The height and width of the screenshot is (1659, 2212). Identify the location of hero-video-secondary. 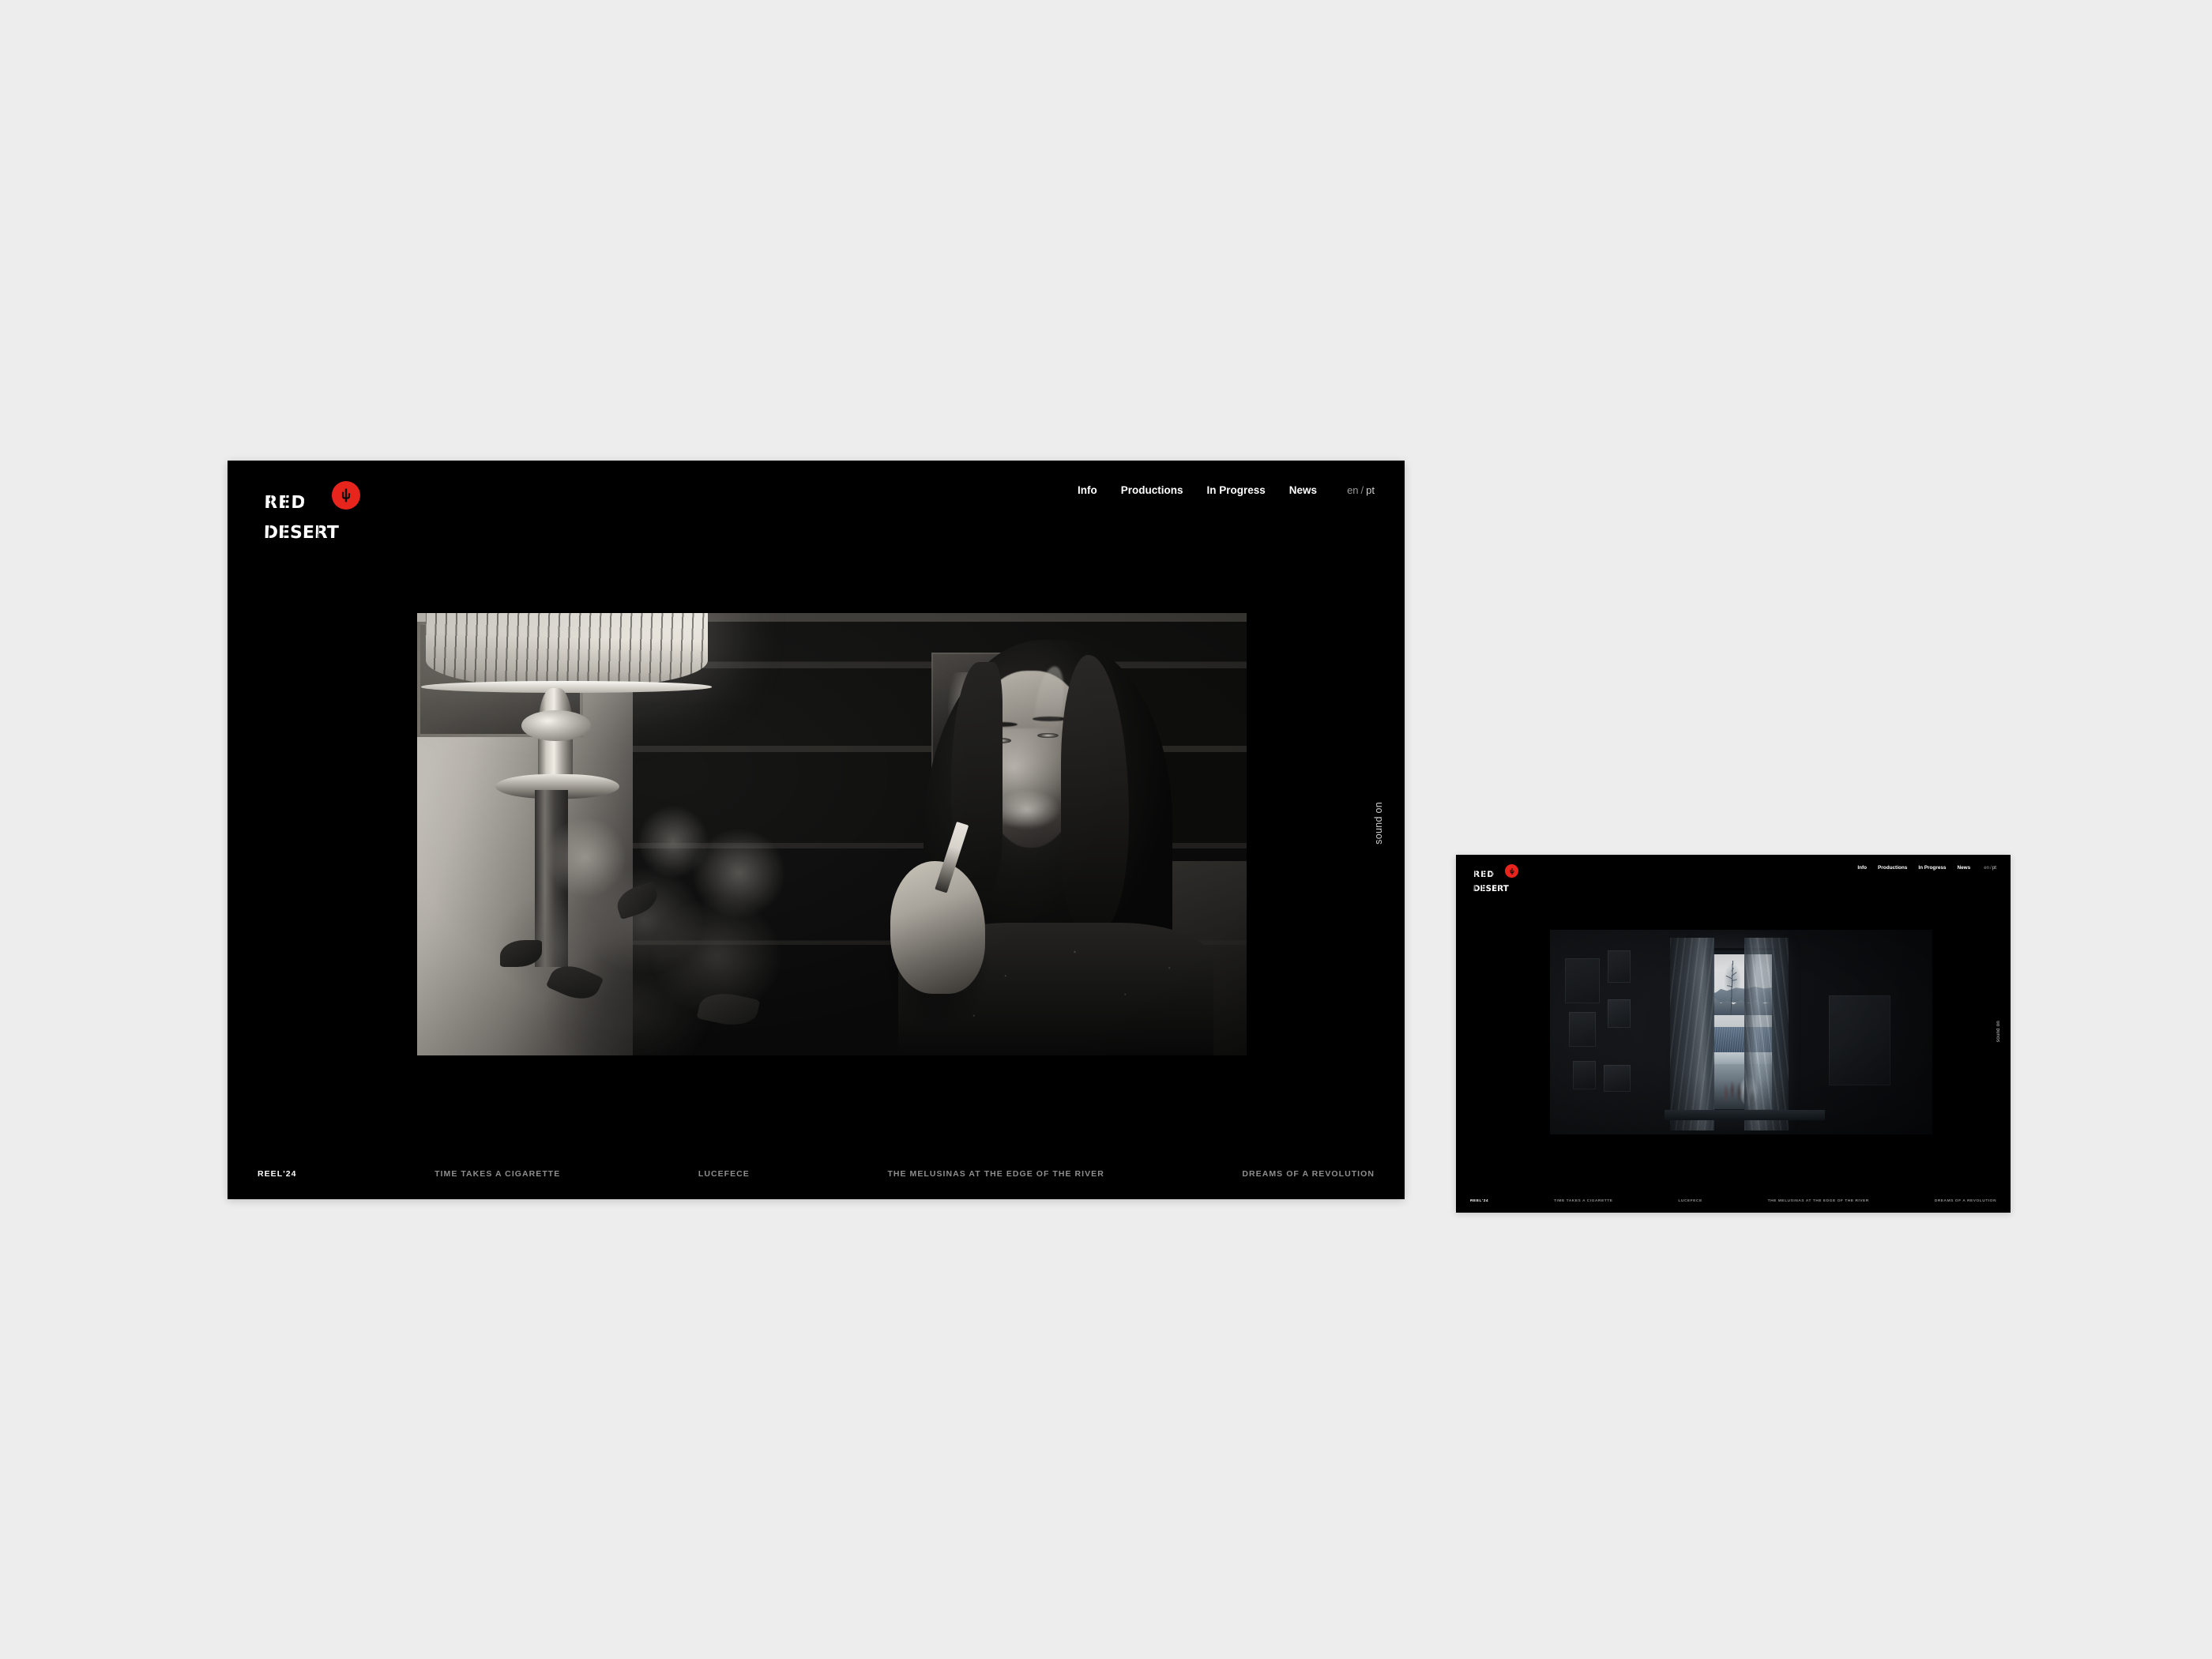
(1741, 1032).